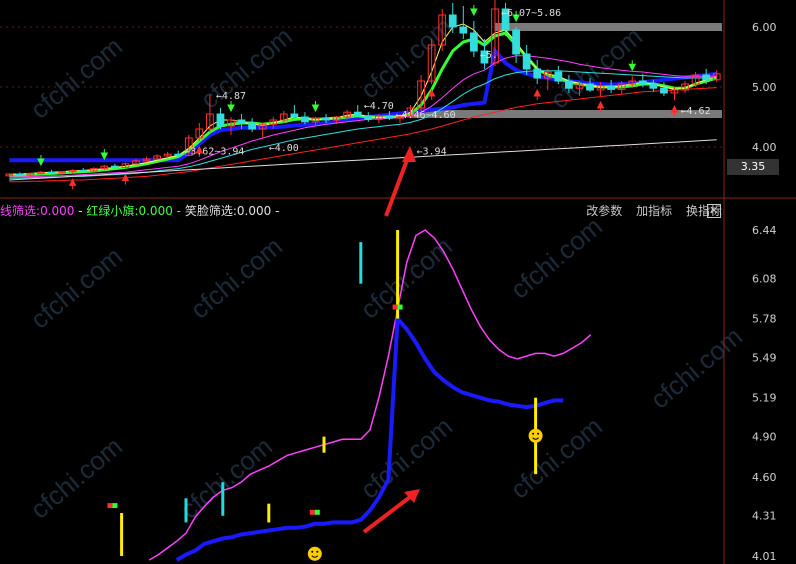 The height and width of the screenshot is (564, 796). What do you see at coordinates (764, 516) in the screenshot?
I see `y-tick-label: 4.31` at bounding box center [764, 516].